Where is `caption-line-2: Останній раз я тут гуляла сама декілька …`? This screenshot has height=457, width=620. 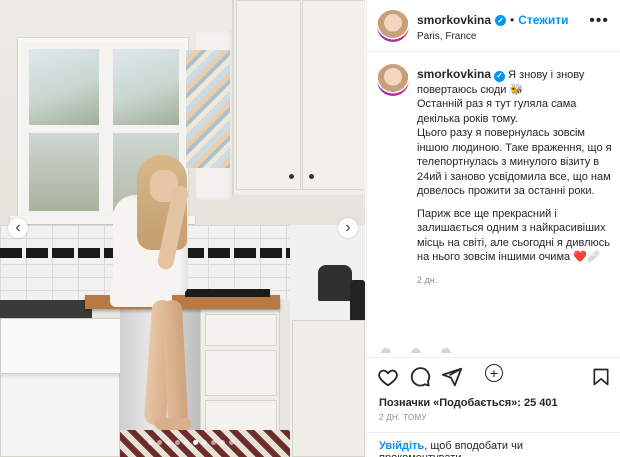 caption-line-2: Останній раз я тут гуляла сама декілька … is located at coordinates (497, 111).